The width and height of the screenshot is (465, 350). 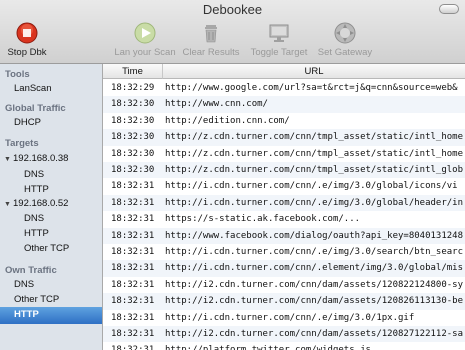 I want to click on clear-results-button: Clear Results, so click(x=211, y=40).